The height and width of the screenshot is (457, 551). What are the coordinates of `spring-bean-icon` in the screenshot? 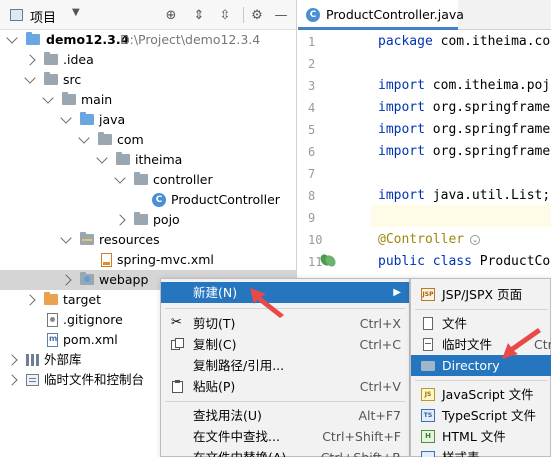 It's located at (328, 260).